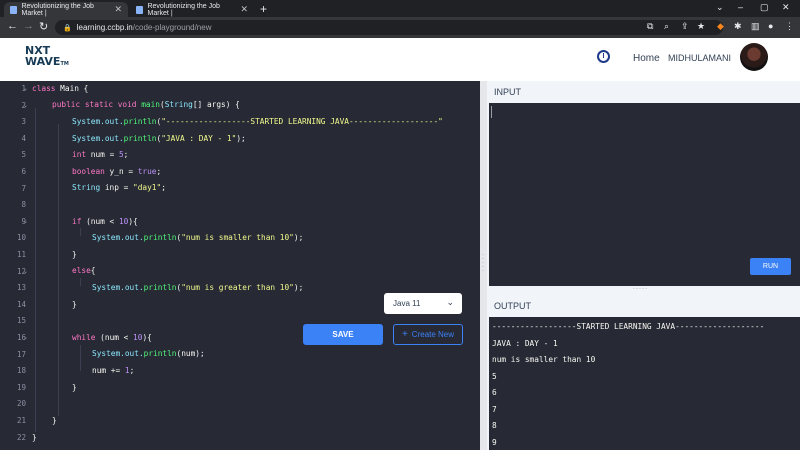 The height and width of the screenshot is (450, 800). Describe the element at coordinates (494, 376) in the screenshot. I see `output-line: 5` at that location.